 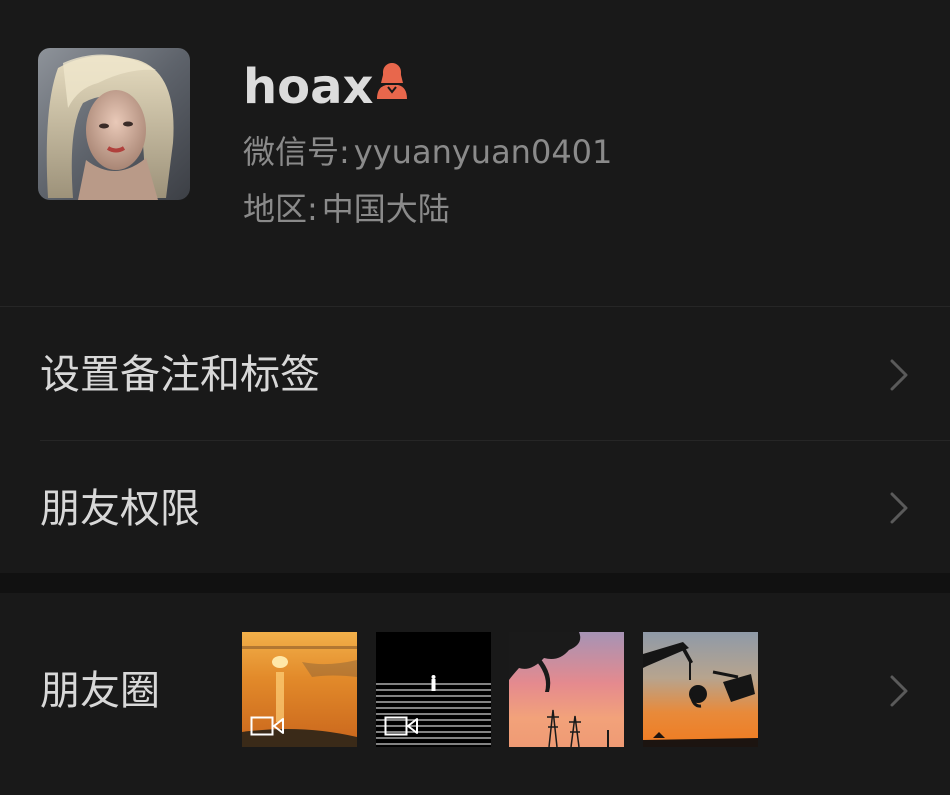 What do you see at coordinates (180, 375) in the screenshot?
I see `remark-tags-label: 设置备注和标签` at bounding box center [180, 375].